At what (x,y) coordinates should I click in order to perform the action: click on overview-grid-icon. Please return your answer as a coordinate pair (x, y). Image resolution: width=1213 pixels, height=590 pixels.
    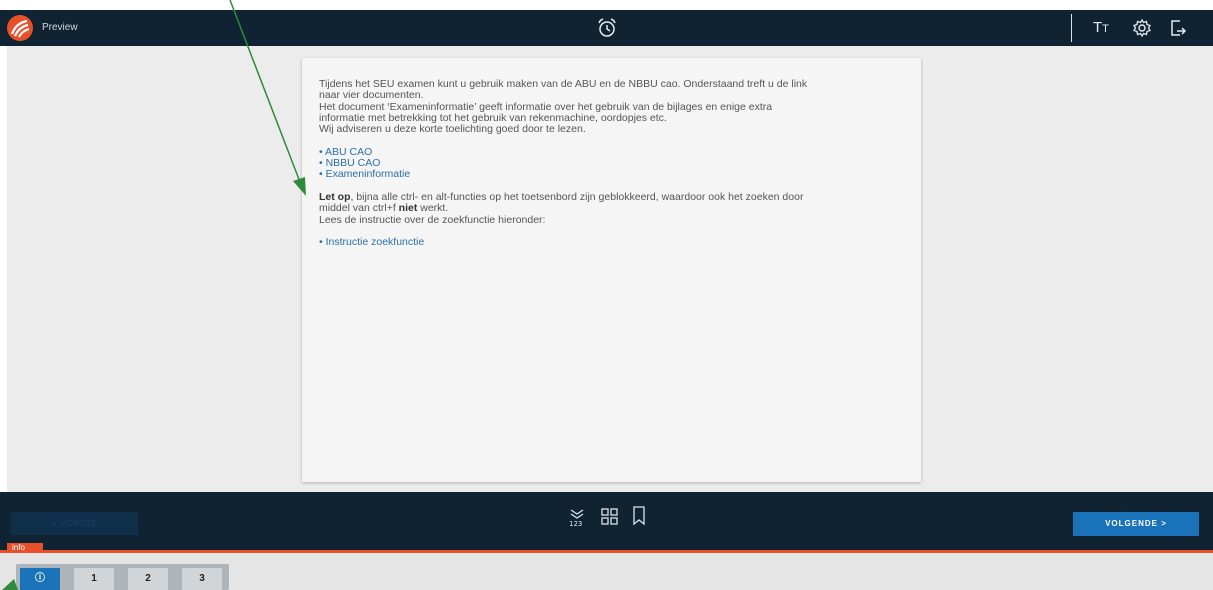
    Looking at the image, I should click on (610, 519).